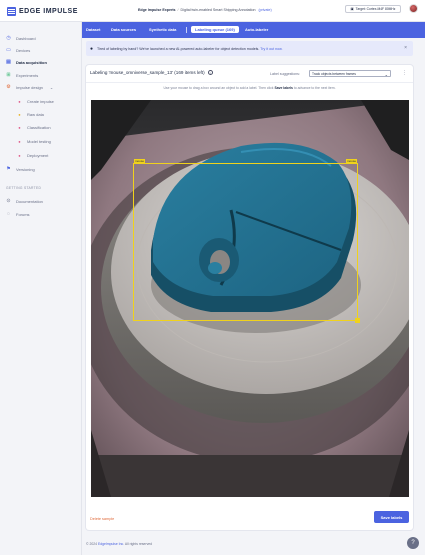 The width and height of the screenshot is (425, 555). Describe the element at coordinates (23, 214) in the screenshot. I see `sidebar-item-label: Forums` at that location.